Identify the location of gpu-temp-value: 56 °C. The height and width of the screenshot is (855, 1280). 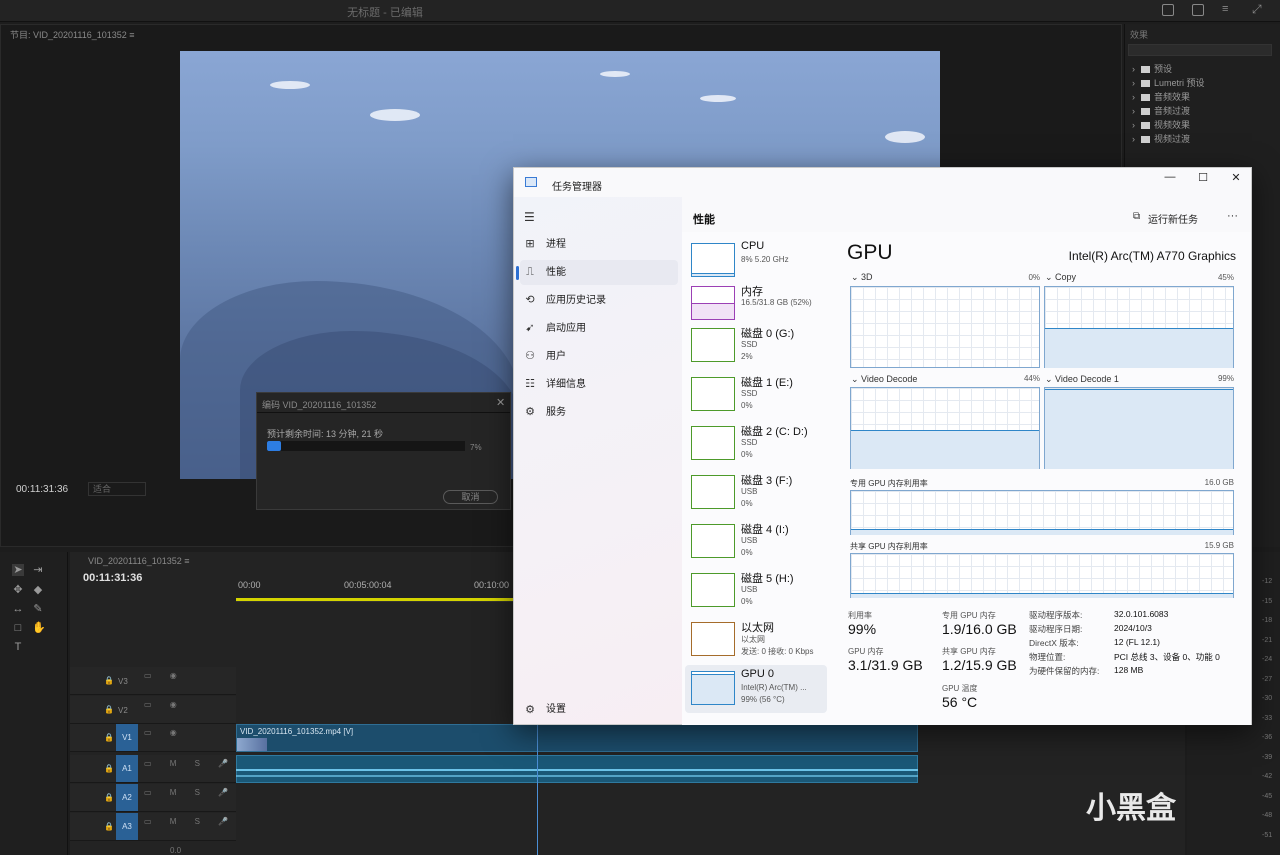
(960, 702).